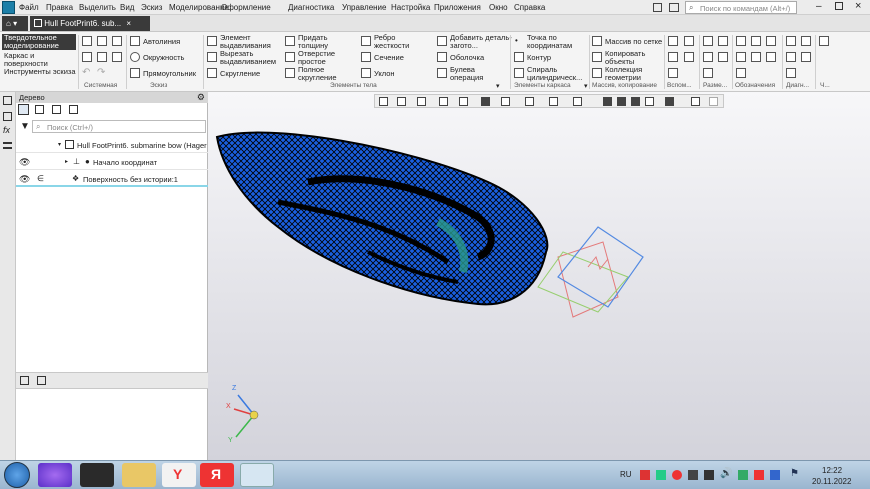  I want to click on tree-icon, so click(7, 100).